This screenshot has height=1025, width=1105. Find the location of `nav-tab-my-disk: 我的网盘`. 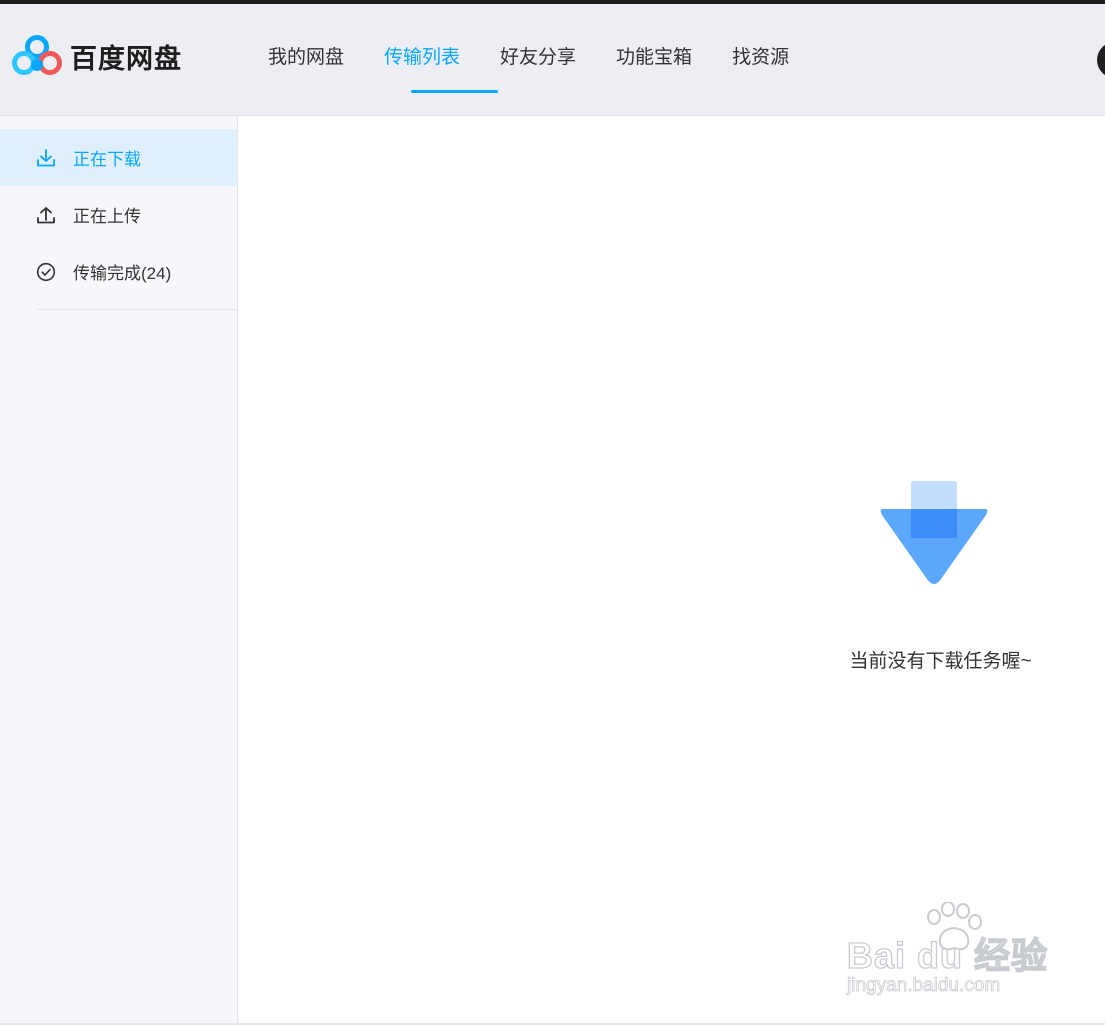

nav-tab-my-disk: 我的网盘 is located at coordinates (306, 58).